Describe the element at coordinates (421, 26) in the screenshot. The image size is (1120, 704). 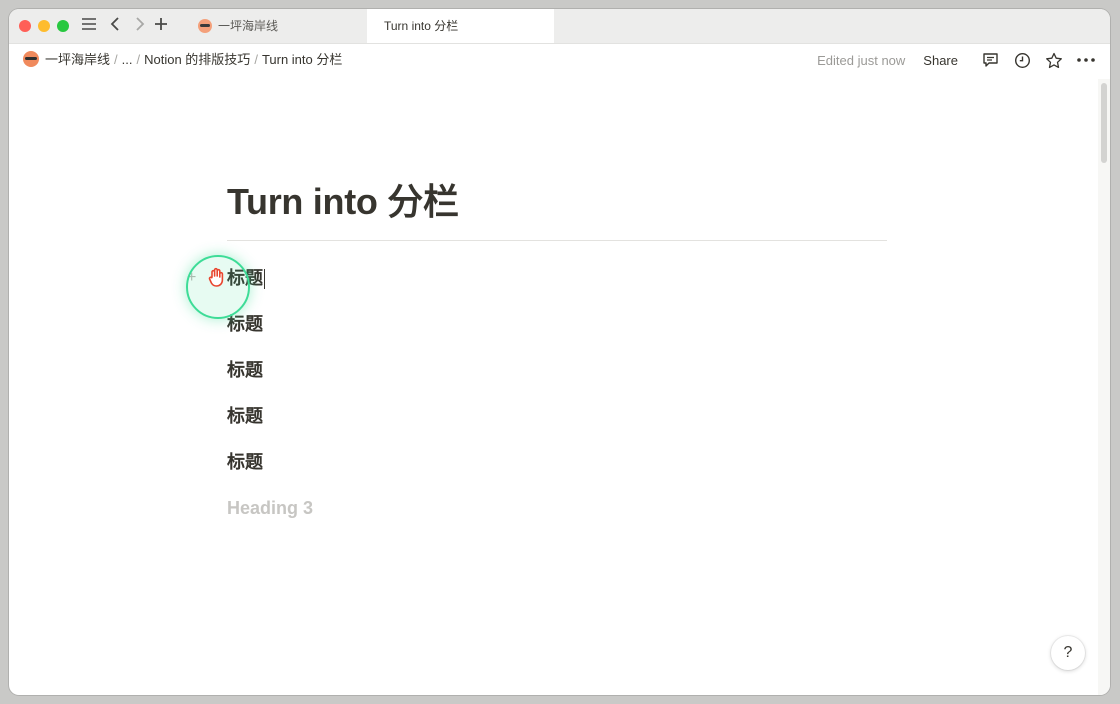
I see `tab-label: Turn into 分栏` at that location.